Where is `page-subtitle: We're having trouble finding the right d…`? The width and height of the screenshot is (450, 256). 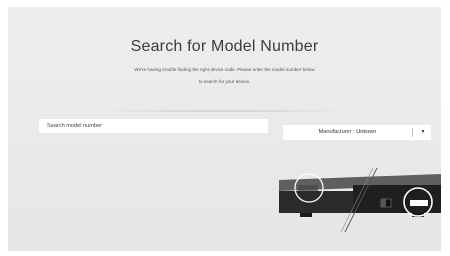
page-subtitle: We're having trouble finding the right d… is located at coordinates (224, 76).